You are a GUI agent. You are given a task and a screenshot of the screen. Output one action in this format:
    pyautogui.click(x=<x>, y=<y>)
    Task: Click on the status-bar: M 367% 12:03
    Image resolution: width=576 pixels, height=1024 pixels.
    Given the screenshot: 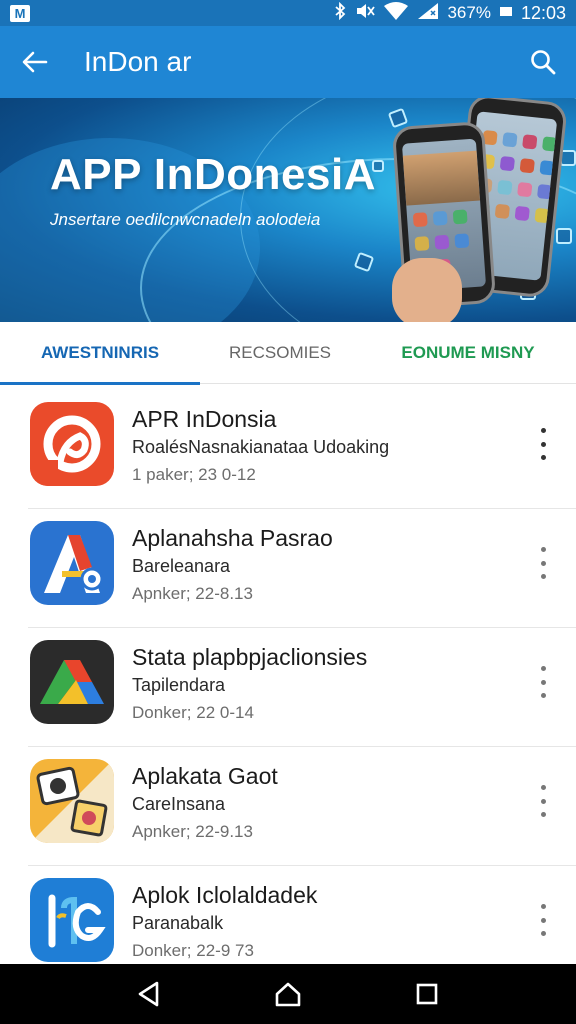 What is the action you would take?
    pyautogui.click(x=288, y=13)
    